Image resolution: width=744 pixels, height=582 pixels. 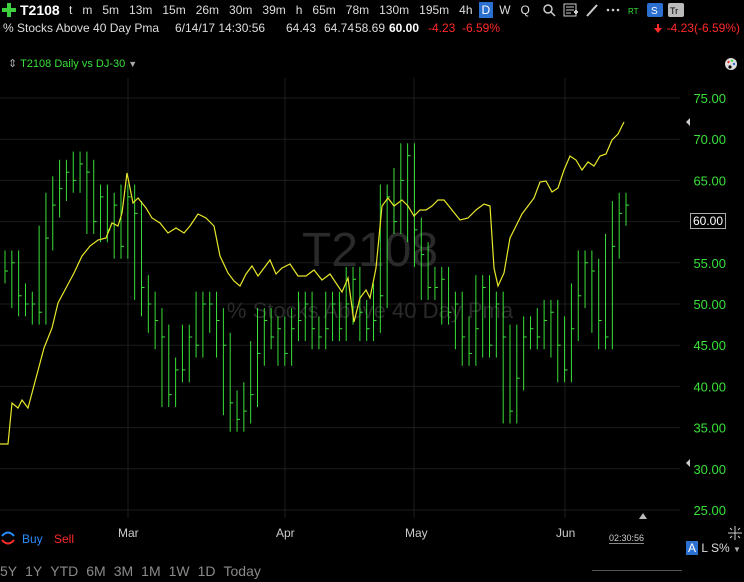 What do you see at coordinates (731, 64) in the screenshot?
I see `palette-icon` at bounding box center [731, 64].